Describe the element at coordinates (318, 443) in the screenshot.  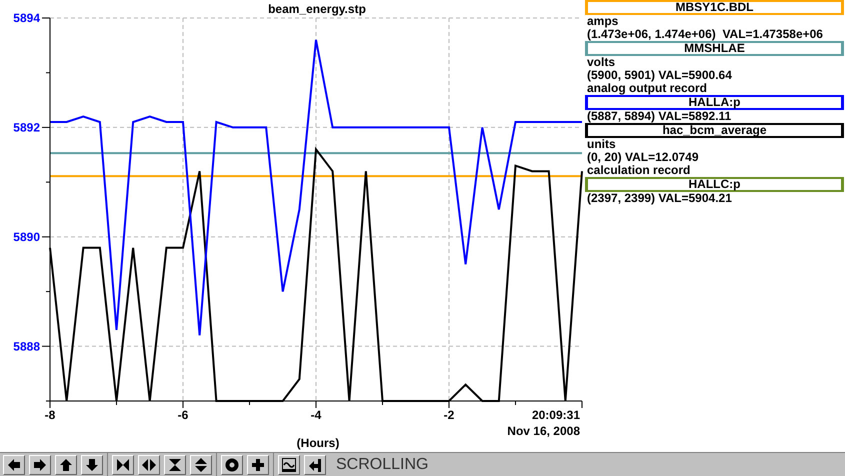
I see `x-axis-label: (Hours)` at that location.